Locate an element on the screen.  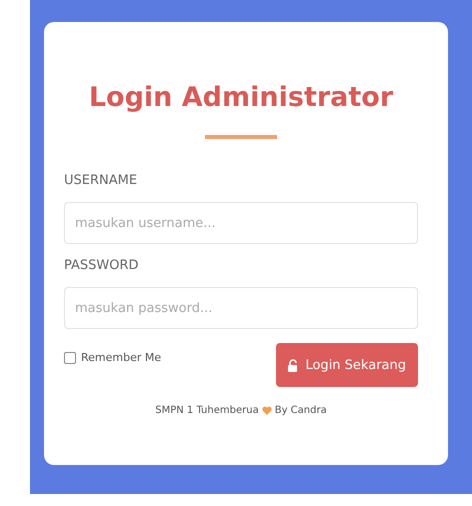
footer-author: By Candra is located at coordinates (300, 410).